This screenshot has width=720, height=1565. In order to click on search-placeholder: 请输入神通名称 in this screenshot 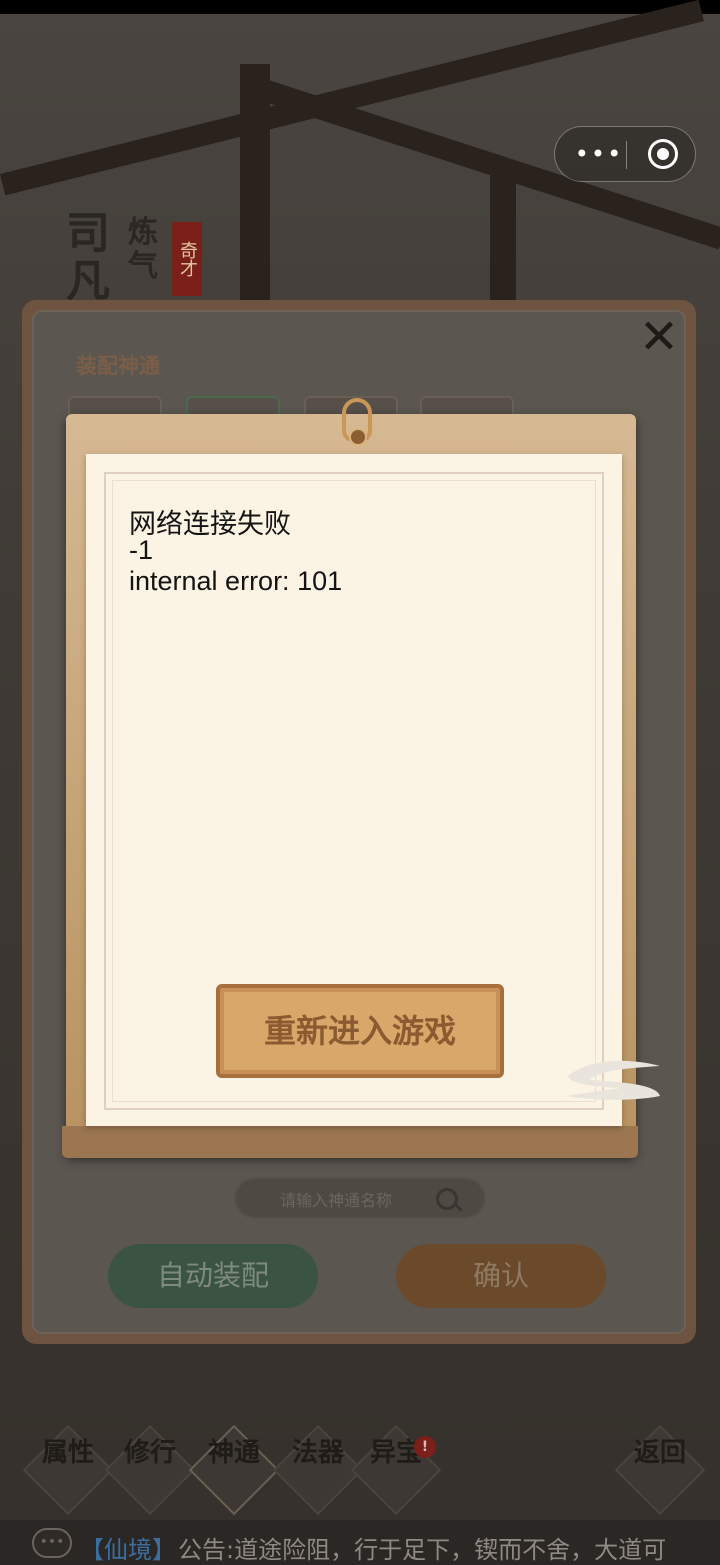, I will do `click(336, 1200)`.